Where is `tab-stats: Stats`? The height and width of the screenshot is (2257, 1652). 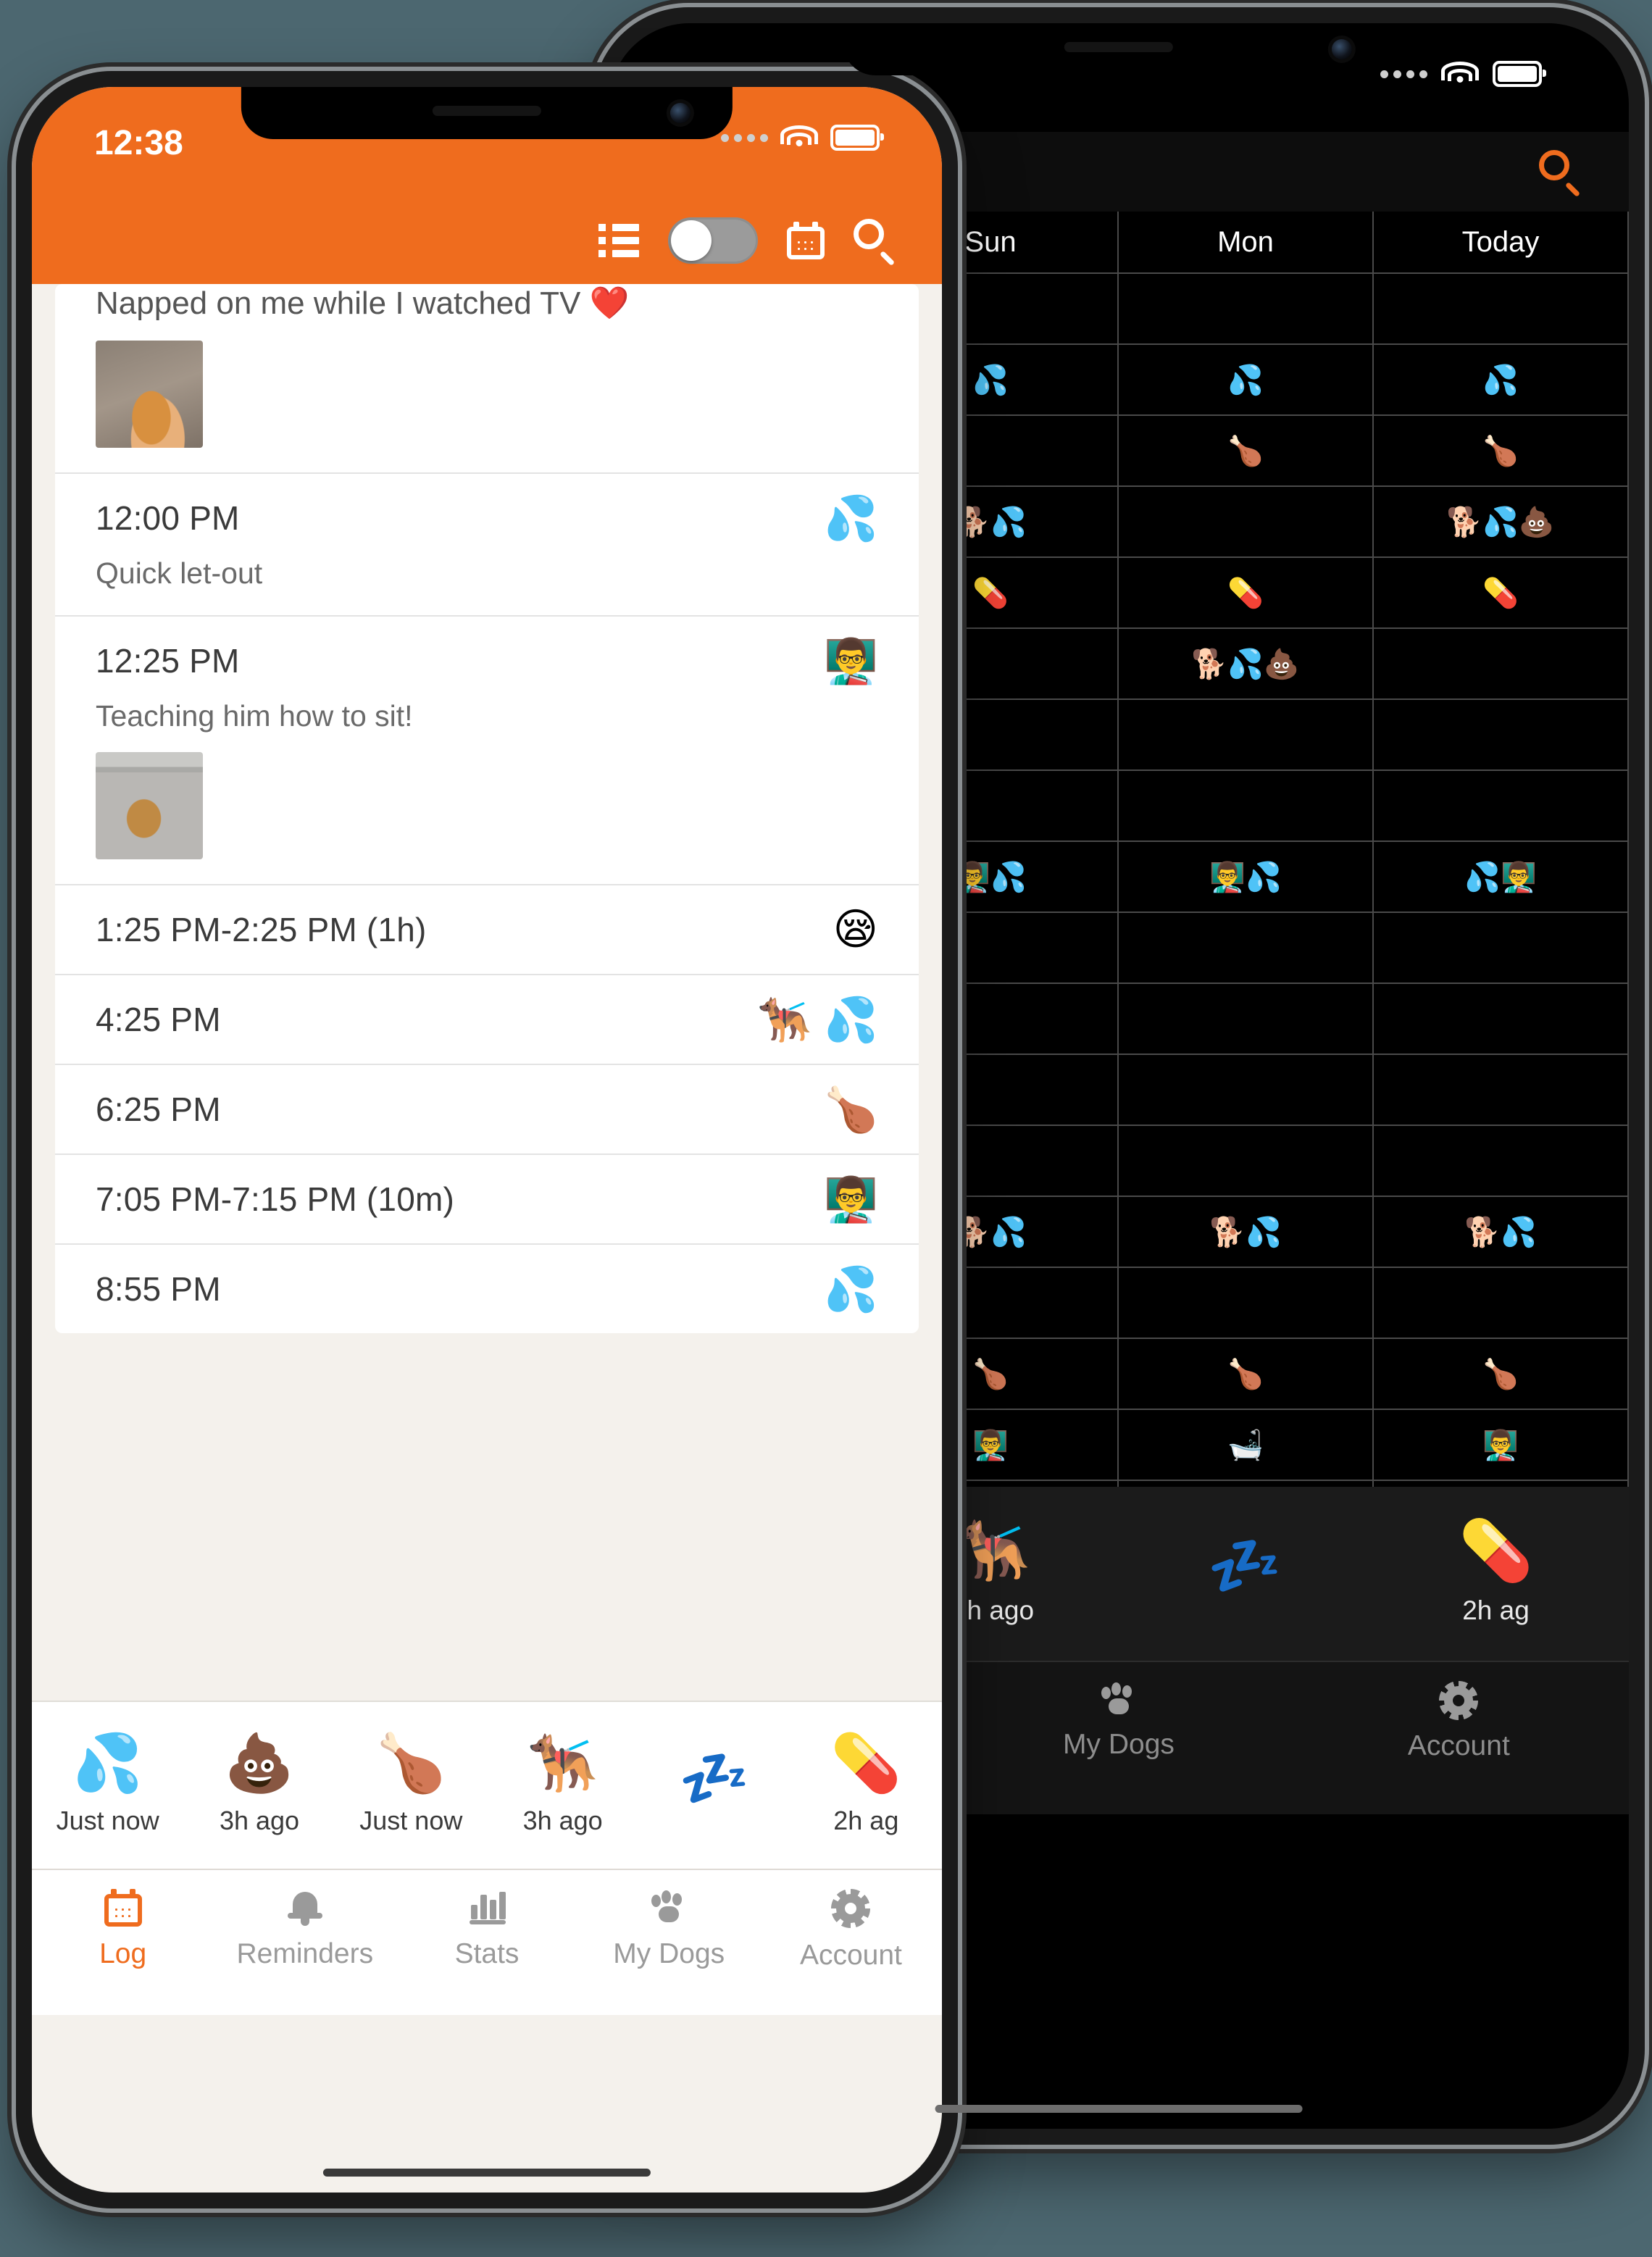 tab-stats: Stats is located at coordinates (486, 1942).